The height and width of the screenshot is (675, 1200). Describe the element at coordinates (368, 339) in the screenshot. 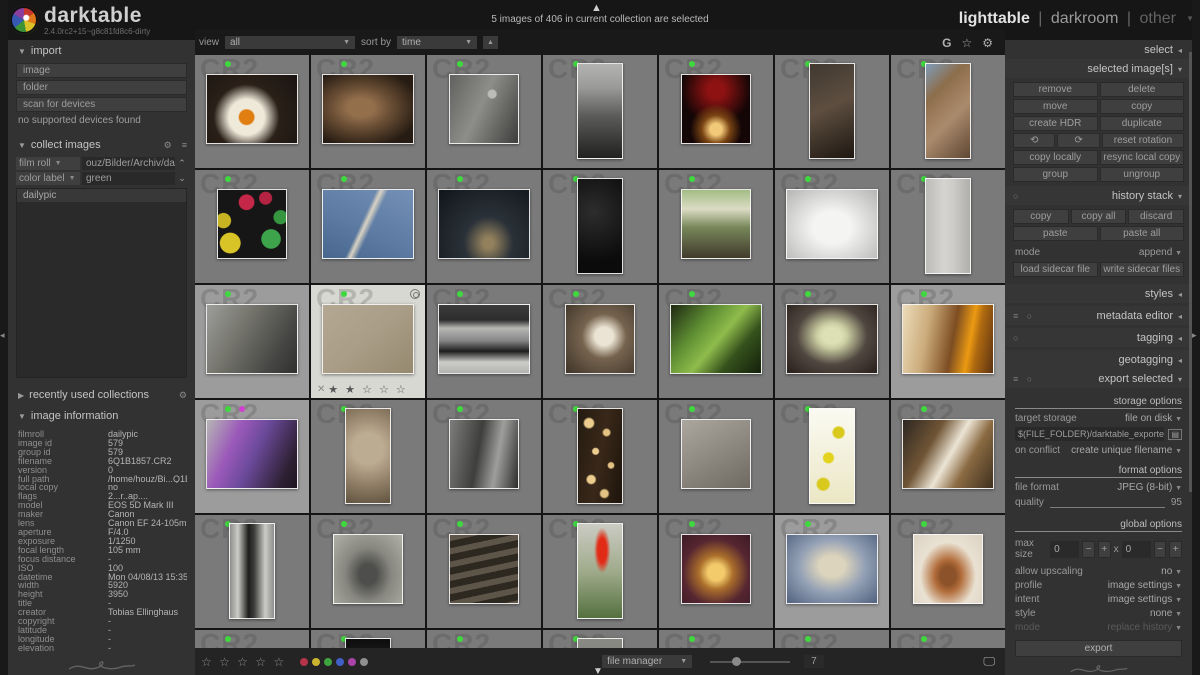

I see `thumbnail-image-gravel-texture` at that location.